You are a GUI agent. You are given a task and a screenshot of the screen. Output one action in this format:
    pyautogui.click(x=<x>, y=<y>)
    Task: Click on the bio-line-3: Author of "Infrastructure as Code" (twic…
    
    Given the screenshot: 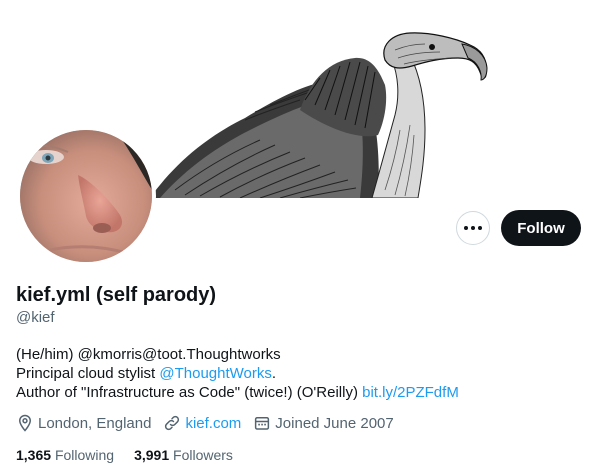 What is the action you would take?
    pyautogui.click(x=237, y=392)
    